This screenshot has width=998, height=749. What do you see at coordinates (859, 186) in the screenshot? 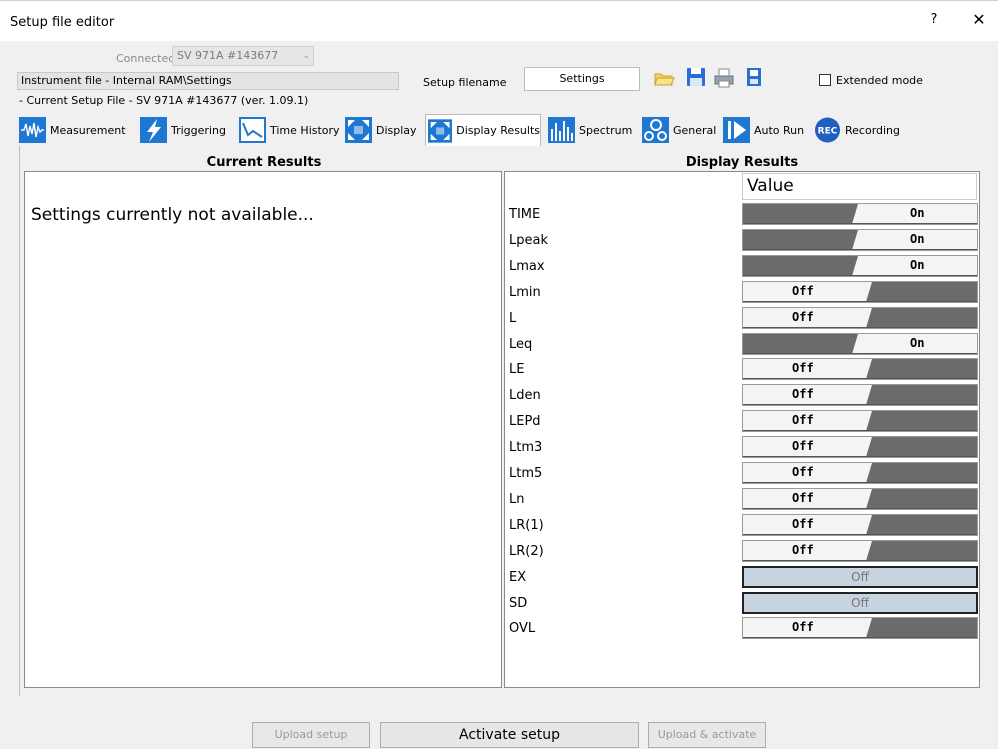
I see `value-column-header: Value` at bounding box center [859, 186].